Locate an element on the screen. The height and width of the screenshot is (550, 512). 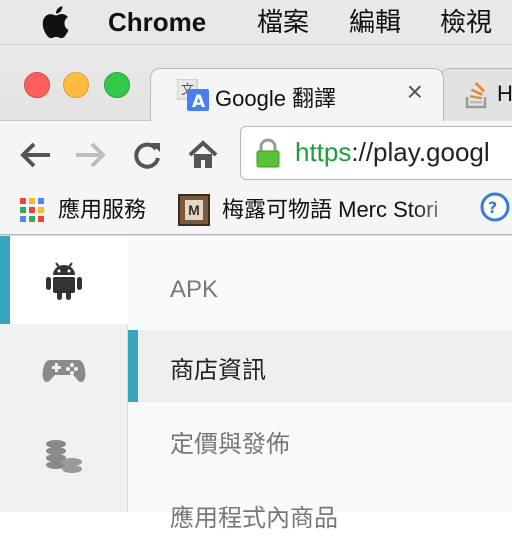
bookmark-fade is located at coordinates (440, 210).